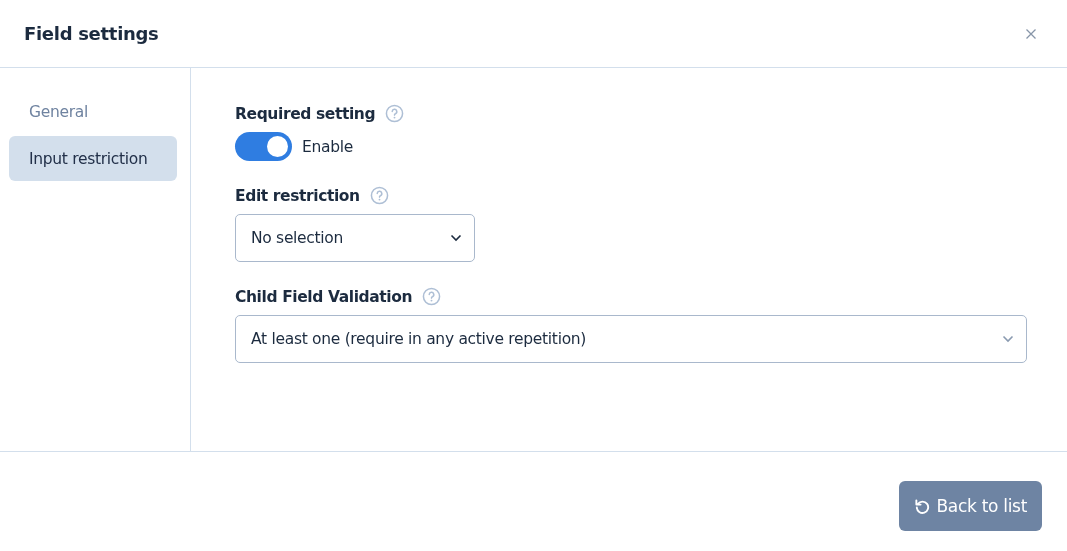 Image resolution: width=1067 pixels, height=551 pixels. What do you see at coordinates (631, 339) in the screenshot?
I see `select-dropdown: At least one (require in any active repetition)` at bounding box center [631, 339].